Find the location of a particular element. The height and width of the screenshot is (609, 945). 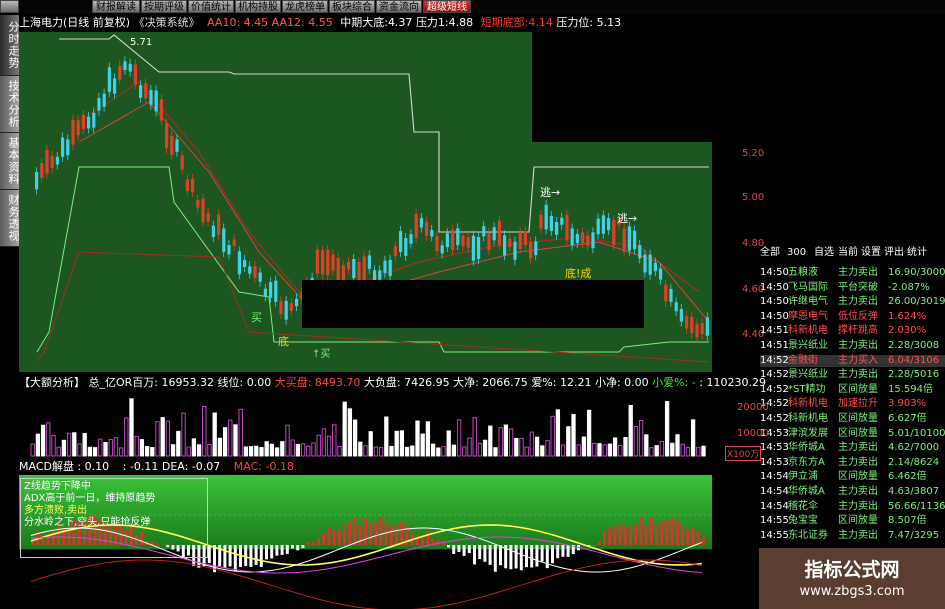

toolbar-button-blank is located at coordinates (9, 6).